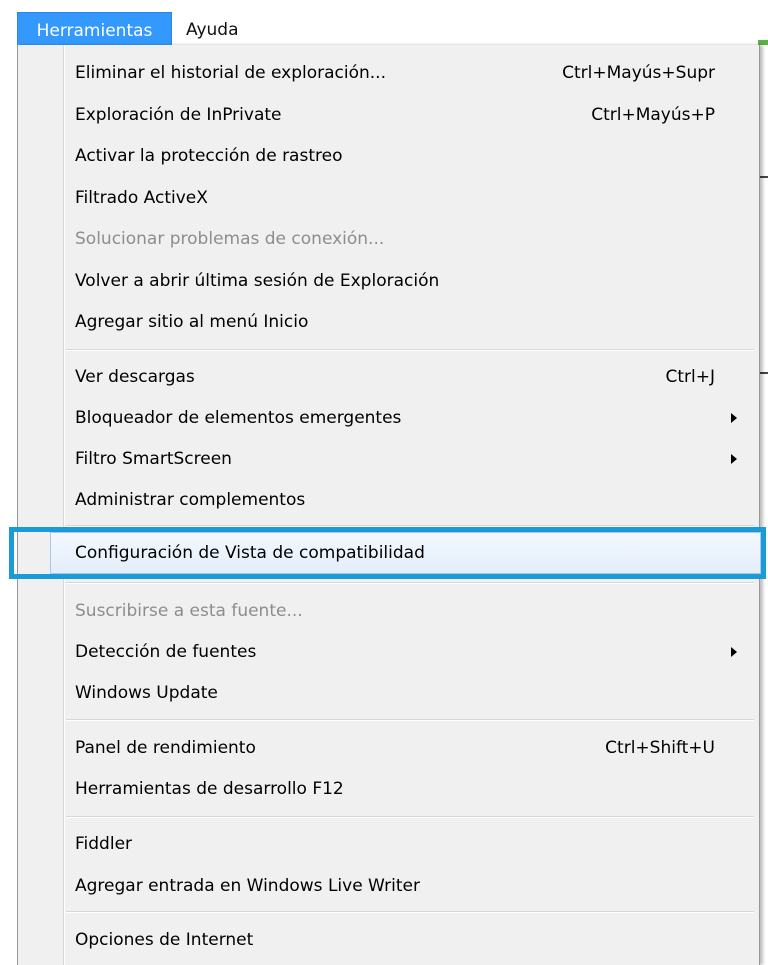  Describe the element at coordinates (146, 693) in the screenshot. I see `menu-item-label: Windows Update` at that location.